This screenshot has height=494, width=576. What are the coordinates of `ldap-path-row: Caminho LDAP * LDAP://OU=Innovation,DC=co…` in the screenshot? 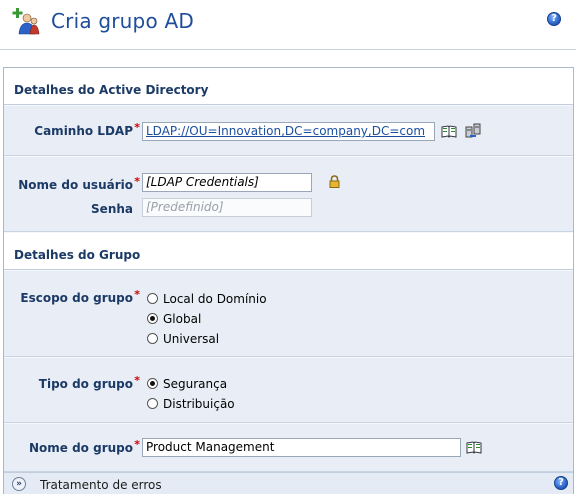 It's located at (288, 131).